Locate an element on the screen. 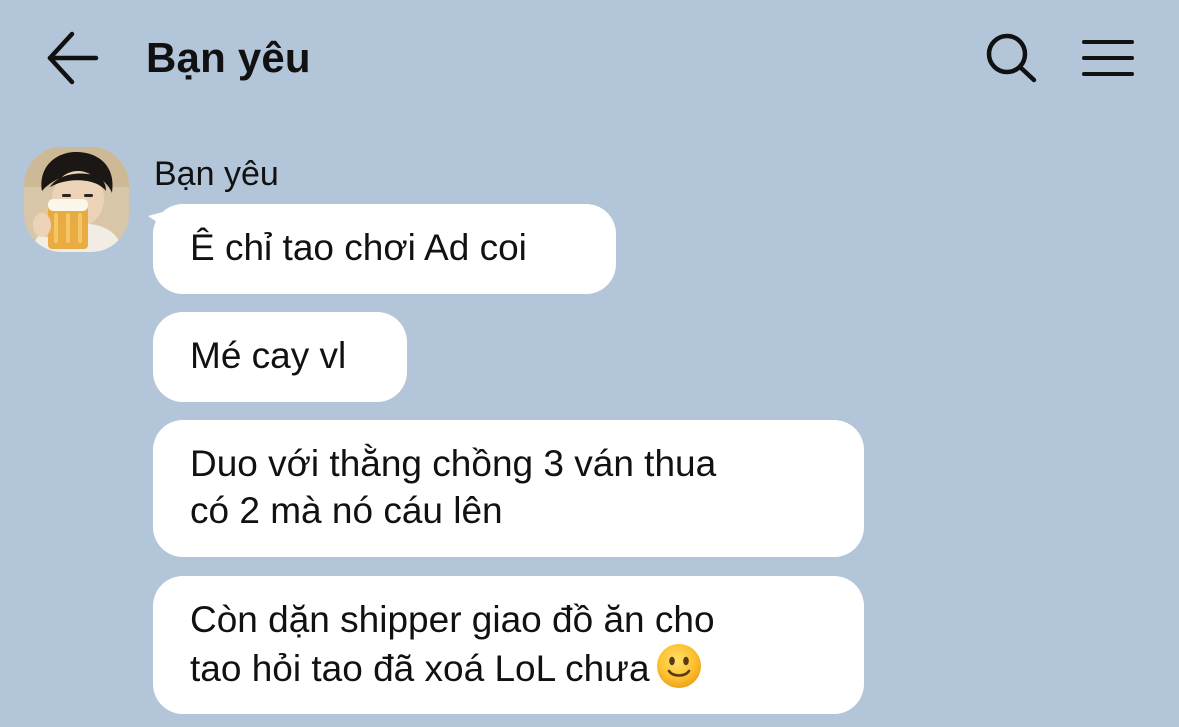 The width and height of the screenshot is (1179, 727). message-bubble: Mé cay vl is located at coordinates (280, 357).